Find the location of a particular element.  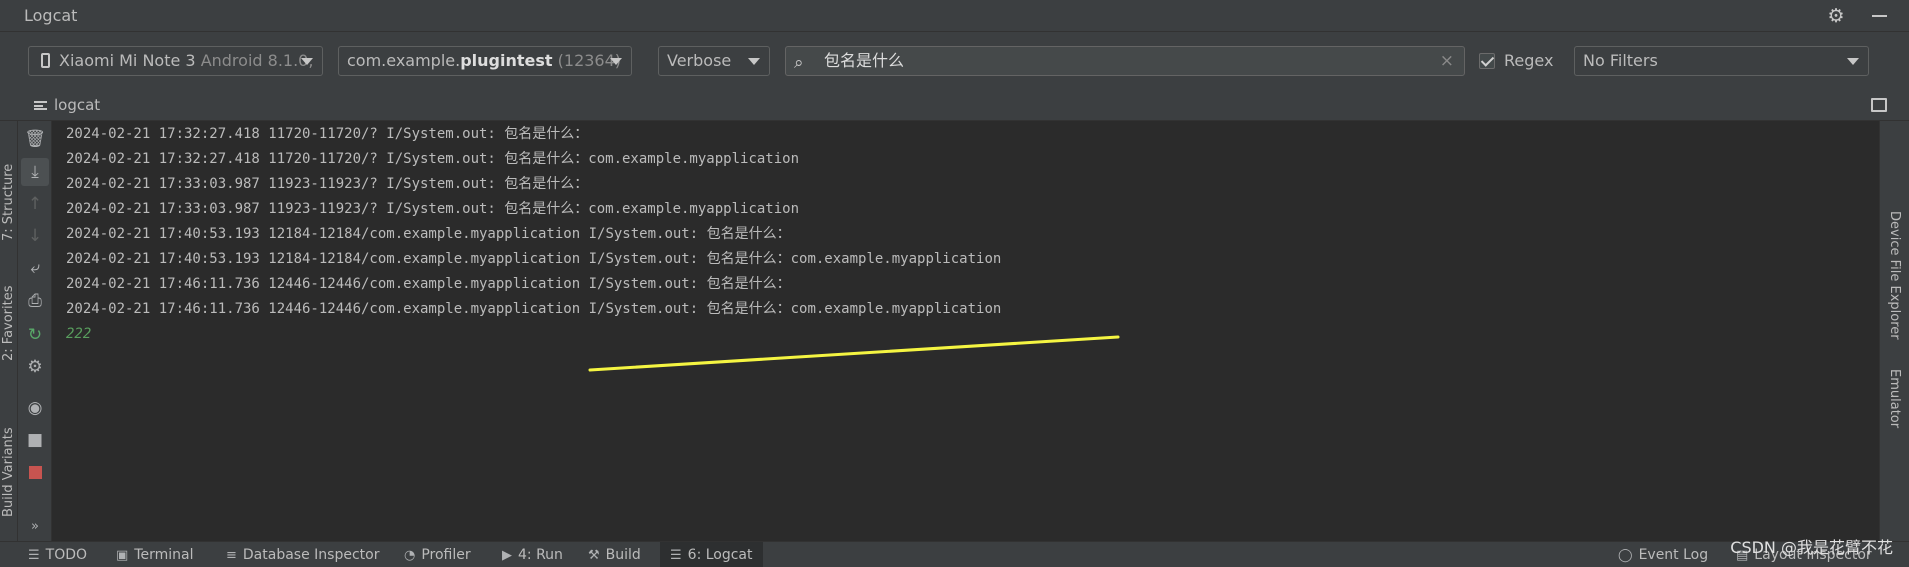

device-name: Xiaomi Mi Note 3 is located at coordinates (127, 60).